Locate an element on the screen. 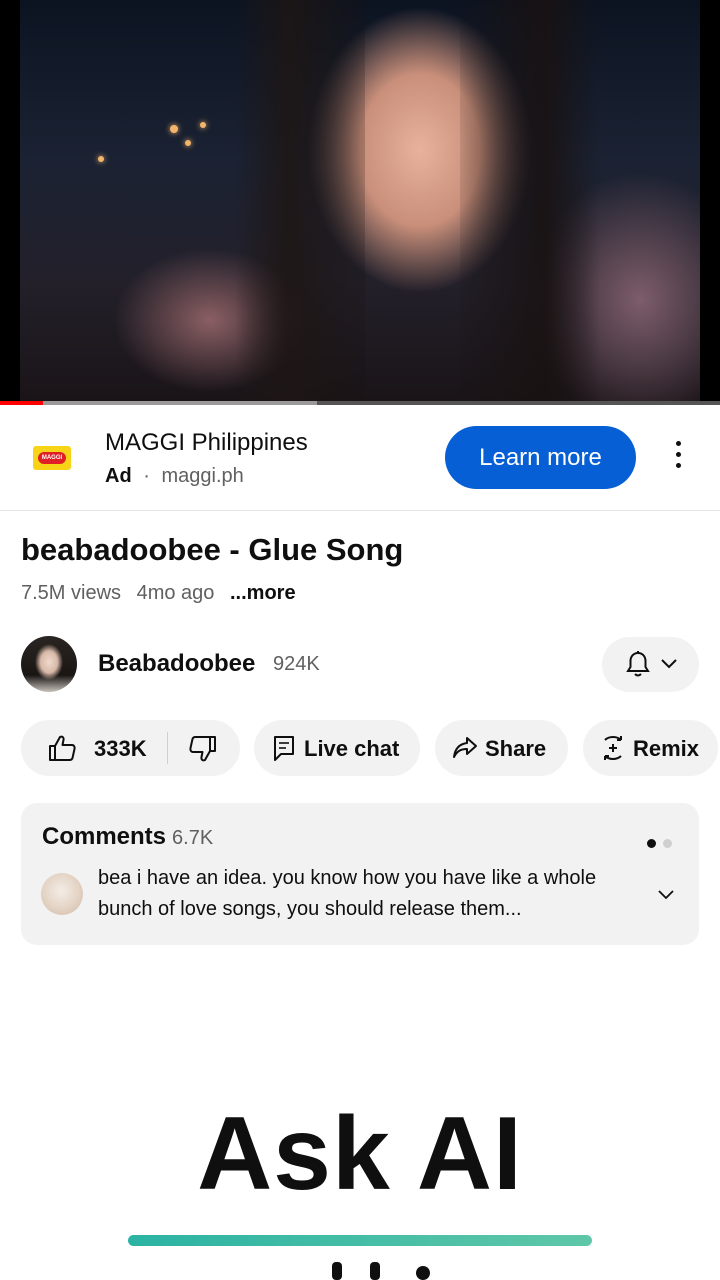 The width and height of the screenshot is (720, 1280). like-dislike-group: 333K is located at coordinates (130, 748).